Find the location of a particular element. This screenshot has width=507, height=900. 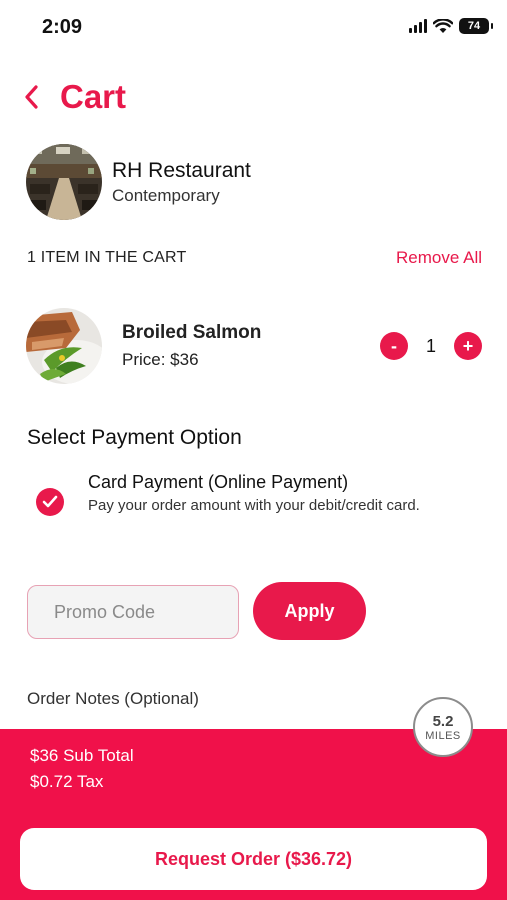

payment-option-name: Card Payment (Online Payment) is located at coordinates (218, 482).